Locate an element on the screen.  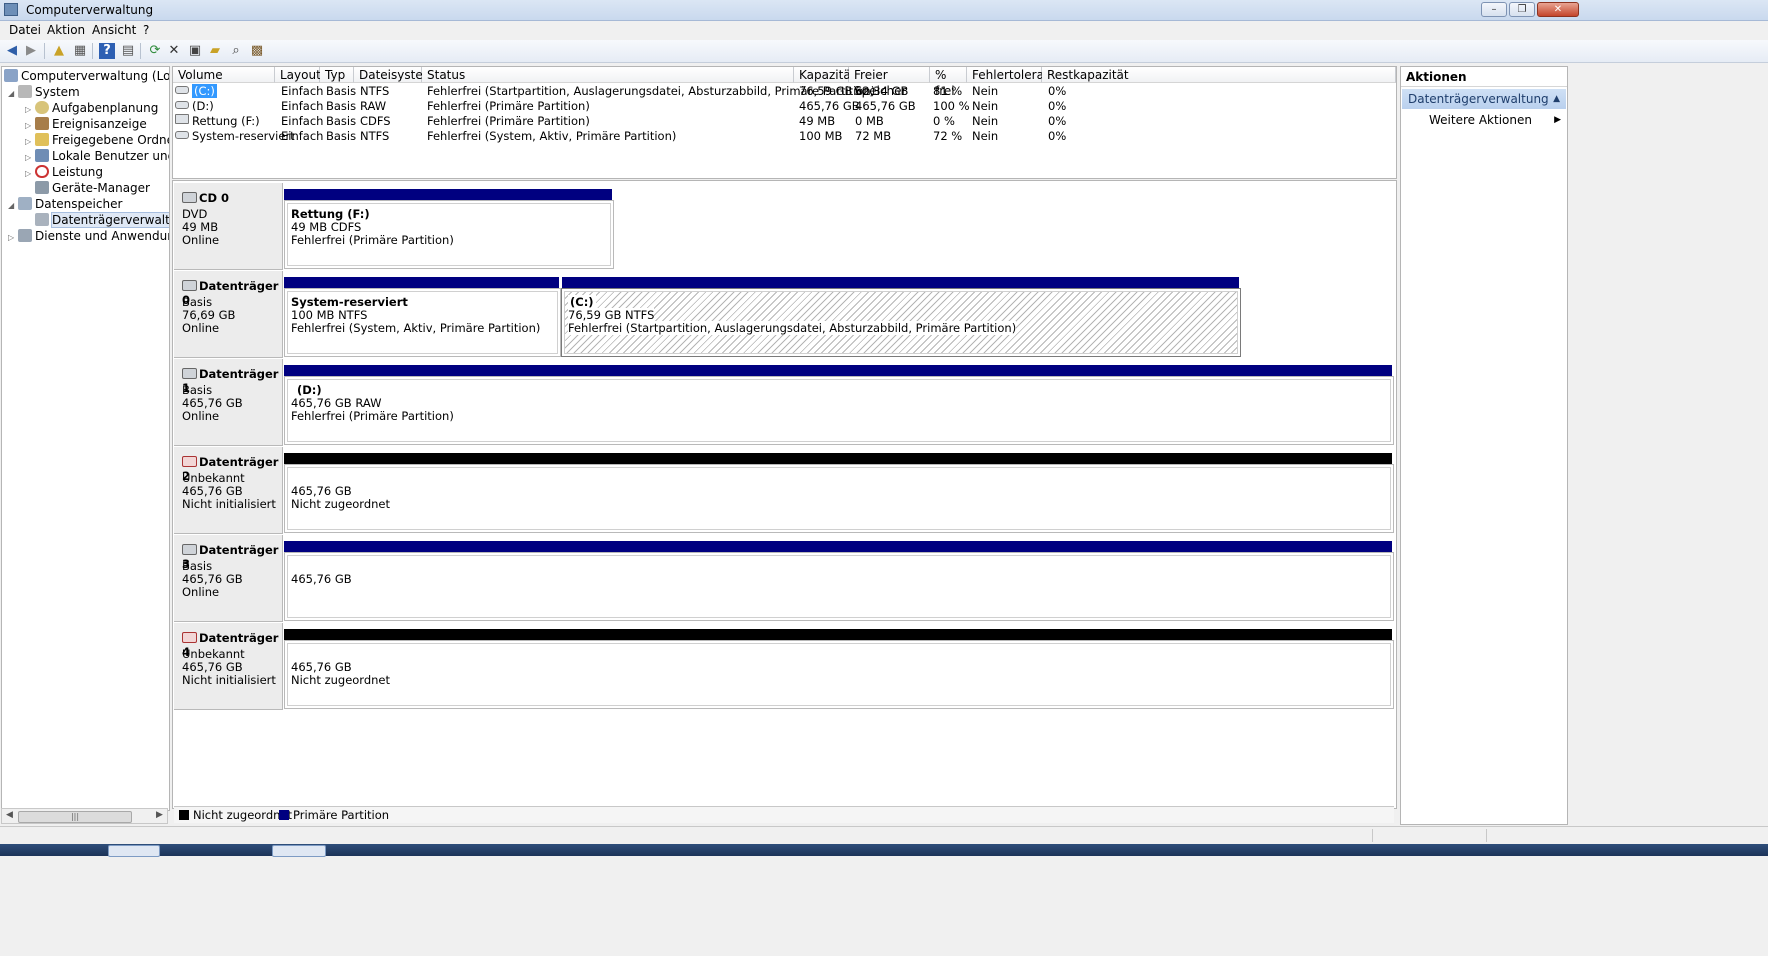
free-space-cell: 62,34 GB is located at coordinates (882, 91).